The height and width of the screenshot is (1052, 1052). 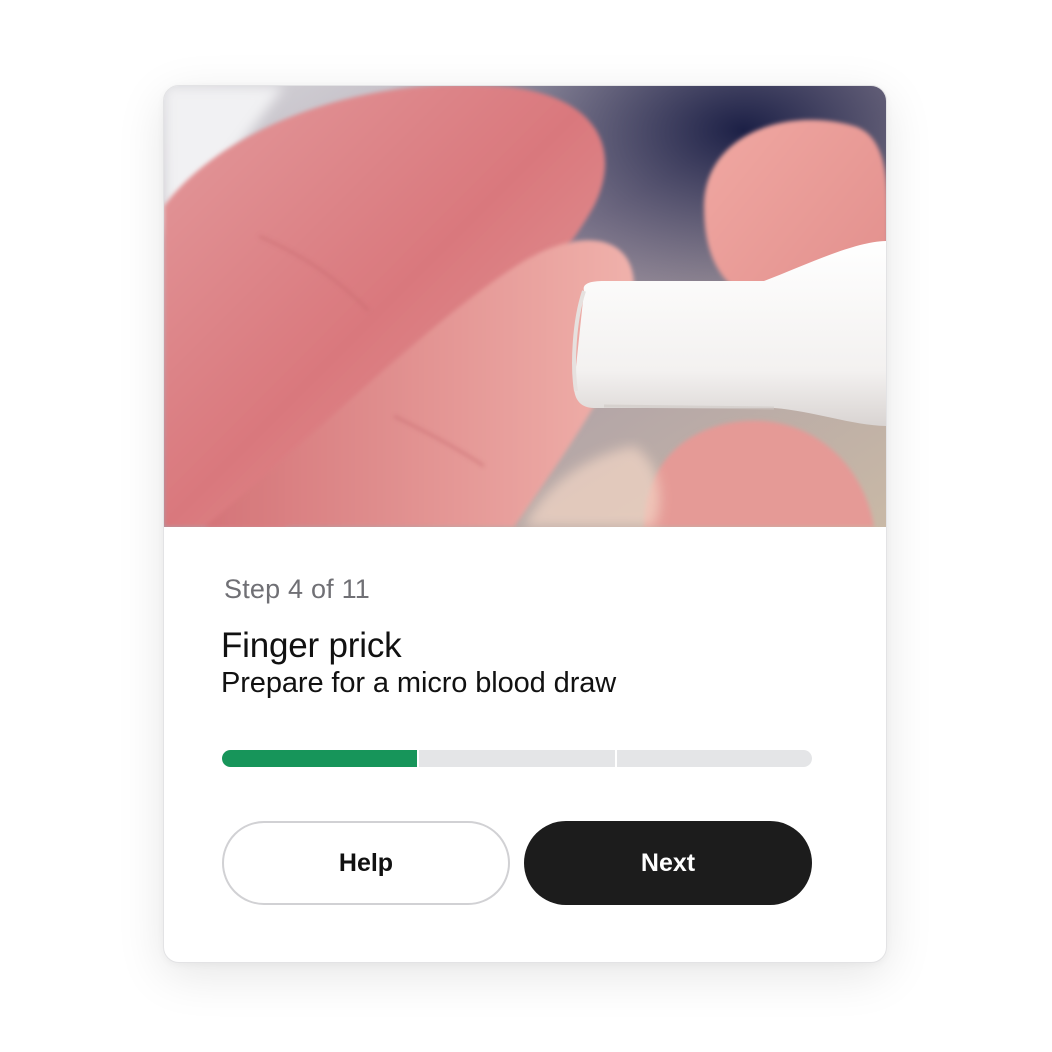 I want to click on next-button: Next, so click(x=668, y=863).